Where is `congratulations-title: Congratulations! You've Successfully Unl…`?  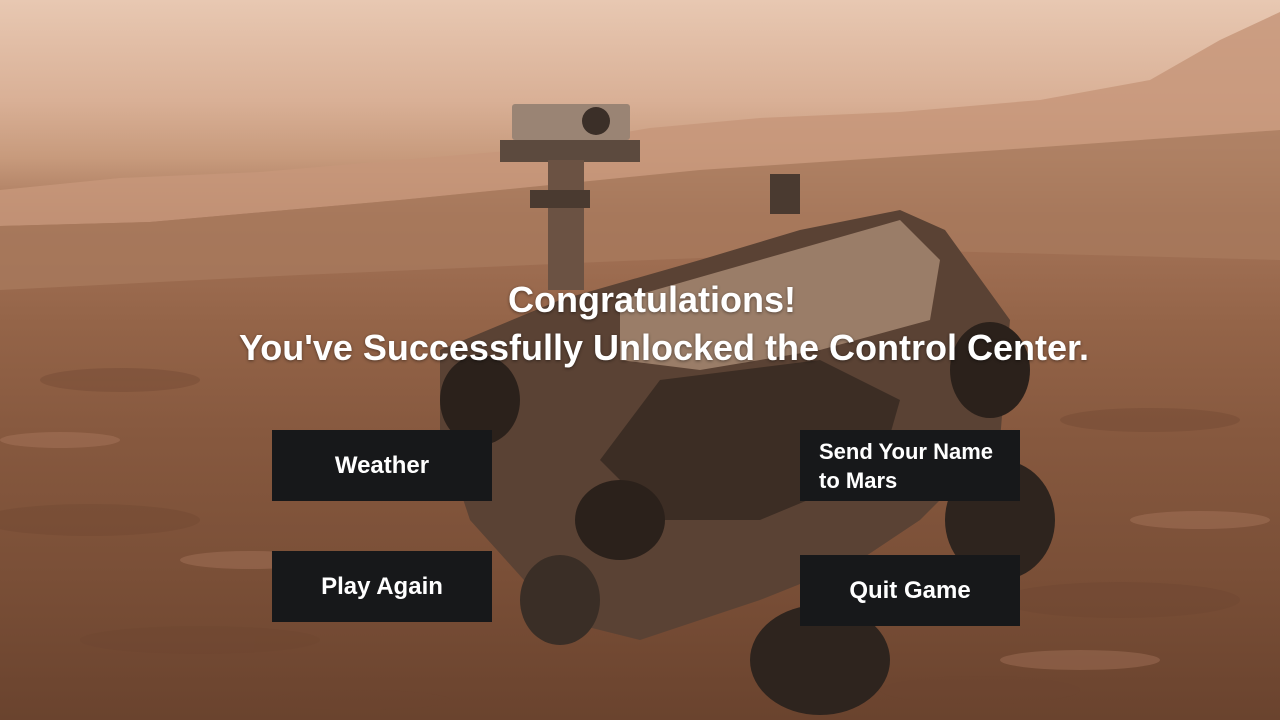 congratulations-title: Congratulations! You've Successfully Unl… is located at coordinates (640, 324).